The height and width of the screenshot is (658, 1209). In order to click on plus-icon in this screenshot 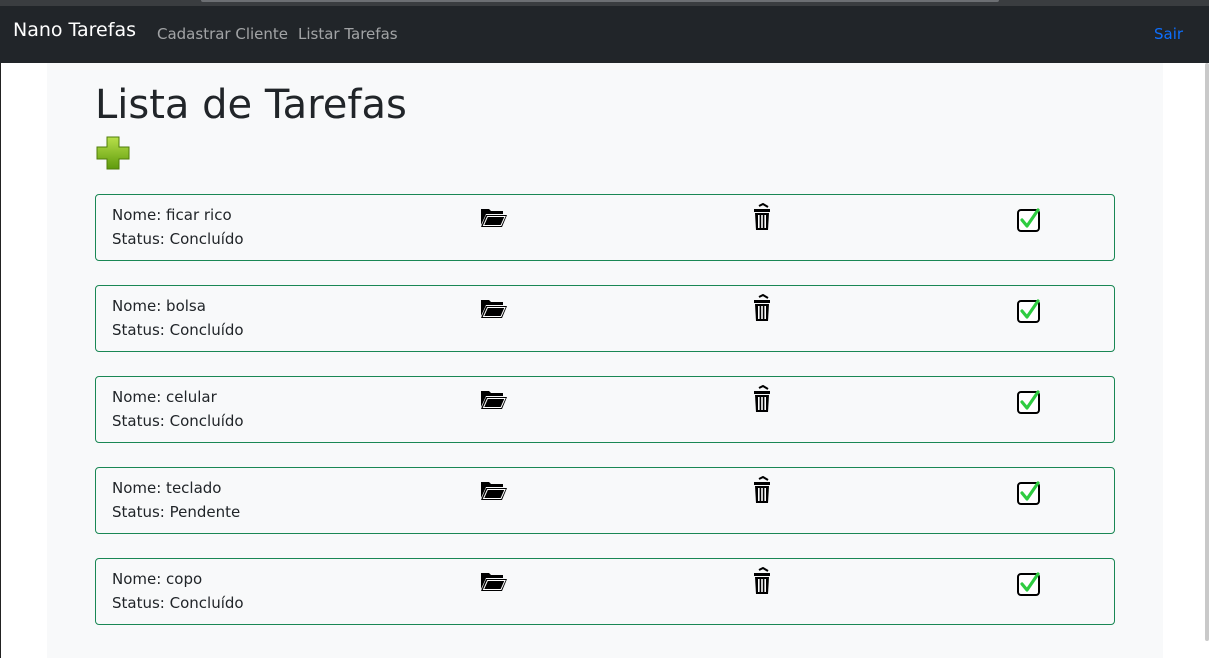, I will do `click(113, 153)`.